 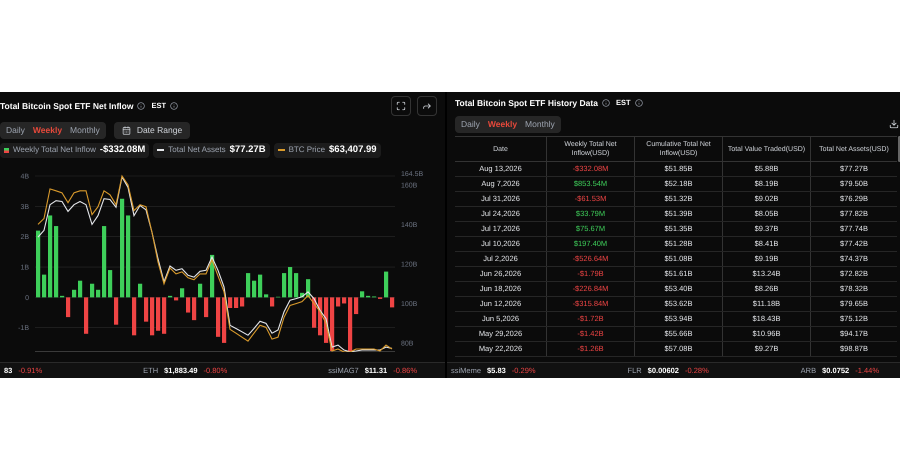 I want to click on panel-title: Total Bitcoin Spot ETF History Data, so click(x=526, y=103).